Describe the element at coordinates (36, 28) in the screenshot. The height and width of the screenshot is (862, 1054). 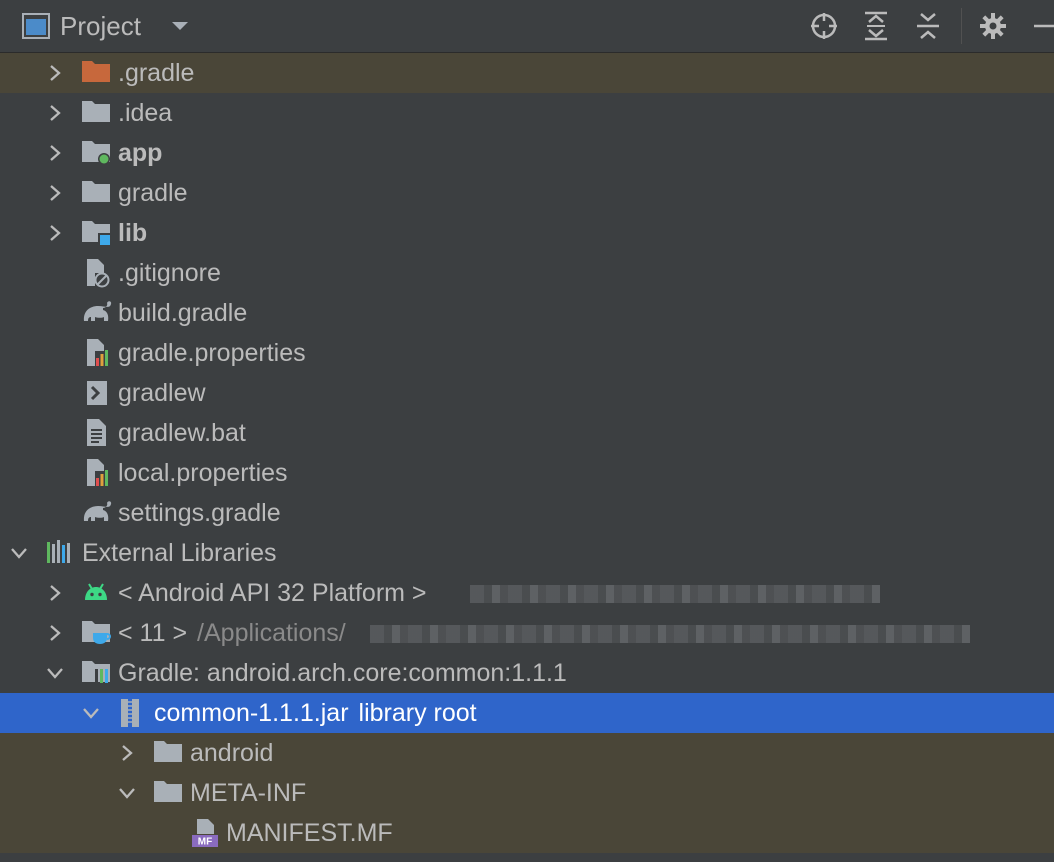
I see `project-window-icon` at that location.